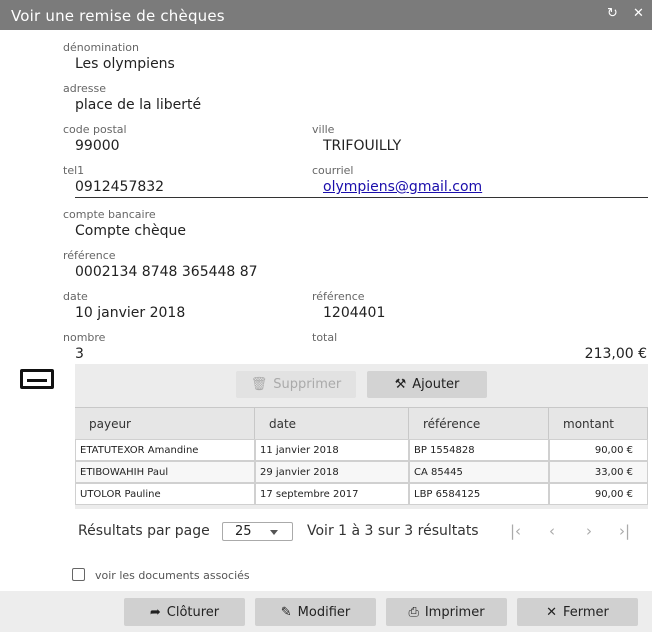 This screenshot has height=632, width=652. Describe the element at coordinates (324, 612) in the screenshot. I see `modifier-label: Modifier` at that location.